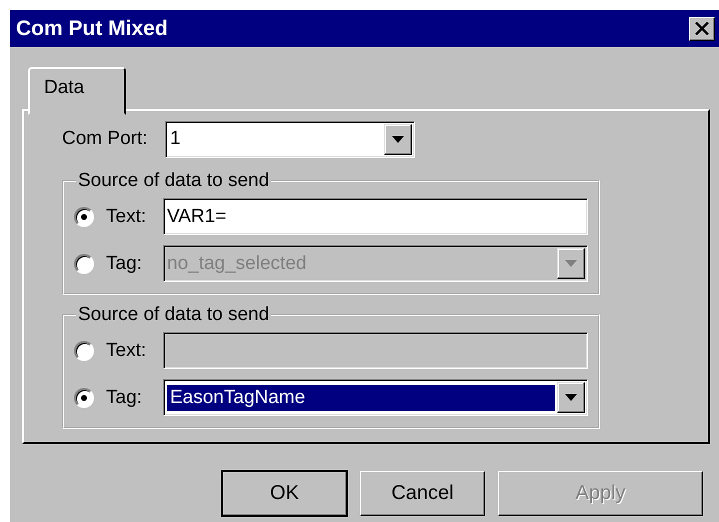 This screenshot has width=719, height=522. Describe the element at coordinates (284, 493) in the screenshot. I see `dialog-button: OK` at that location.